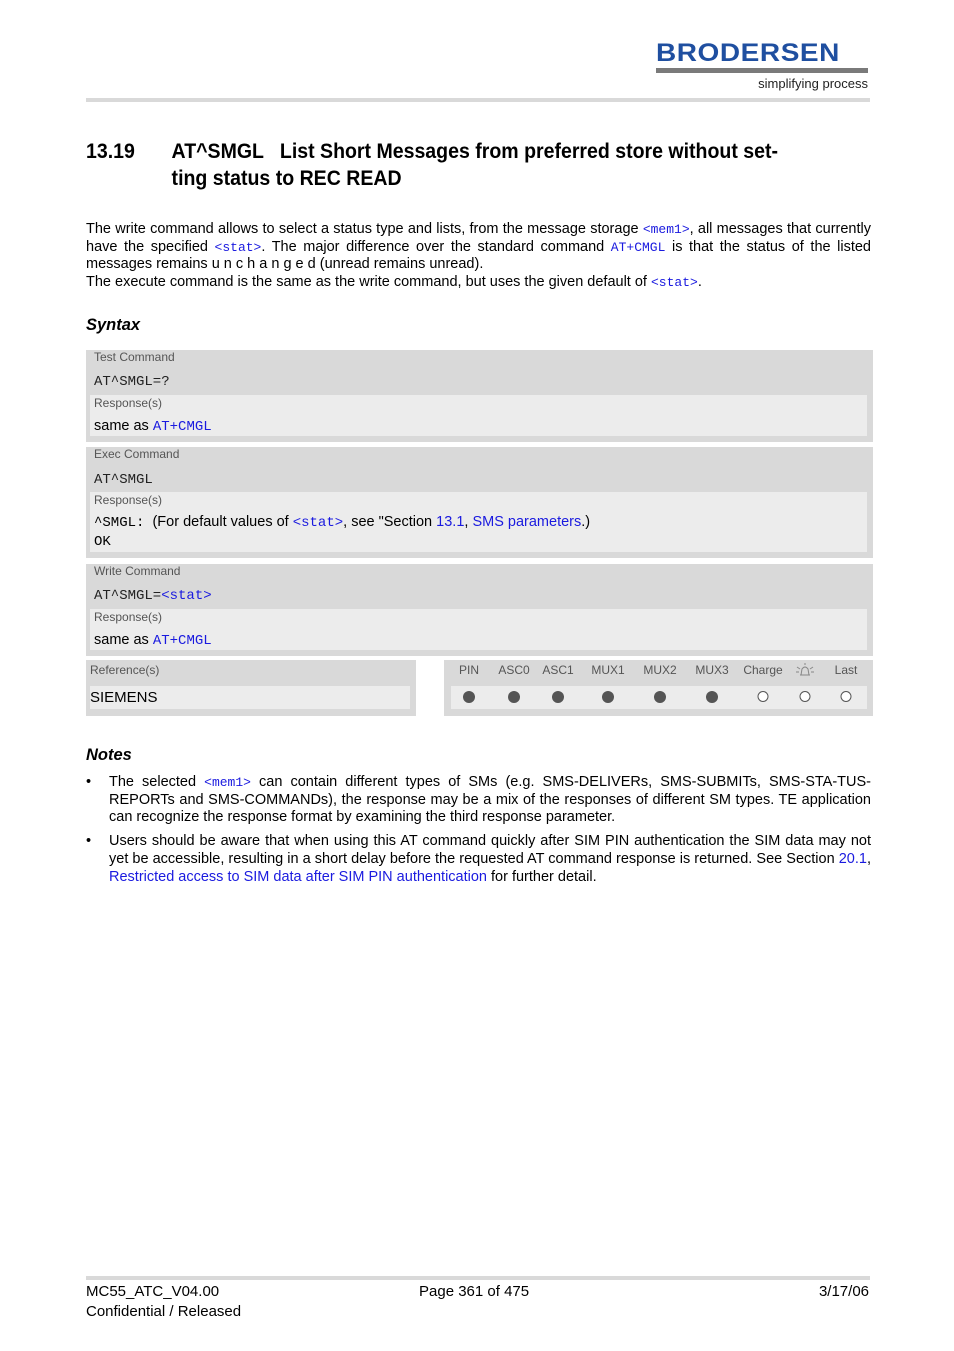 The height and width of the screenshot is (1351, 954). I want to click on response-text-part: .), so click(586, 522).